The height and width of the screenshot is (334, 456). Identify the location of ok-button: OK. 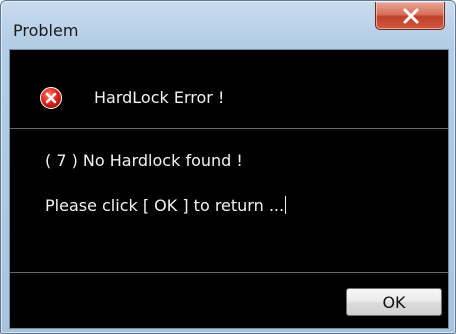
(394, 302).